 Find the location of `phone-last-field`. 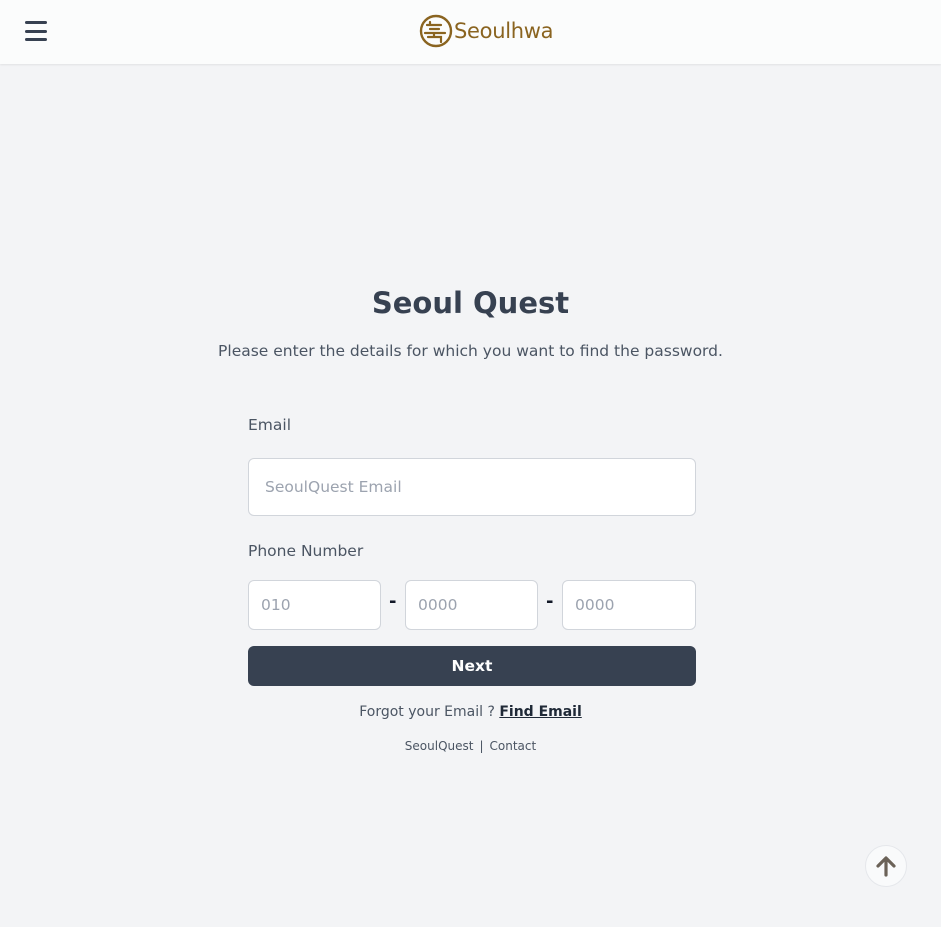

phone-last-field is located at coordinates (629, 605).